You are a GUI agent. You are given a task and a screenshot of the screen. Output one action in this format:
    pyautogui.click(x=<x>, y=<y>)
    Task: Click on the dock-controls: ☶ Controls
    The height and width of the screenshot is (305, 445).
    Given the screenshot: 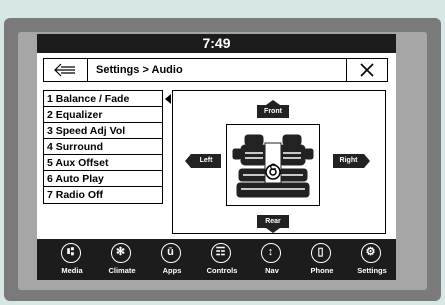 What is the action you would take?
    pyautogui.click(x=222, y=261)
    